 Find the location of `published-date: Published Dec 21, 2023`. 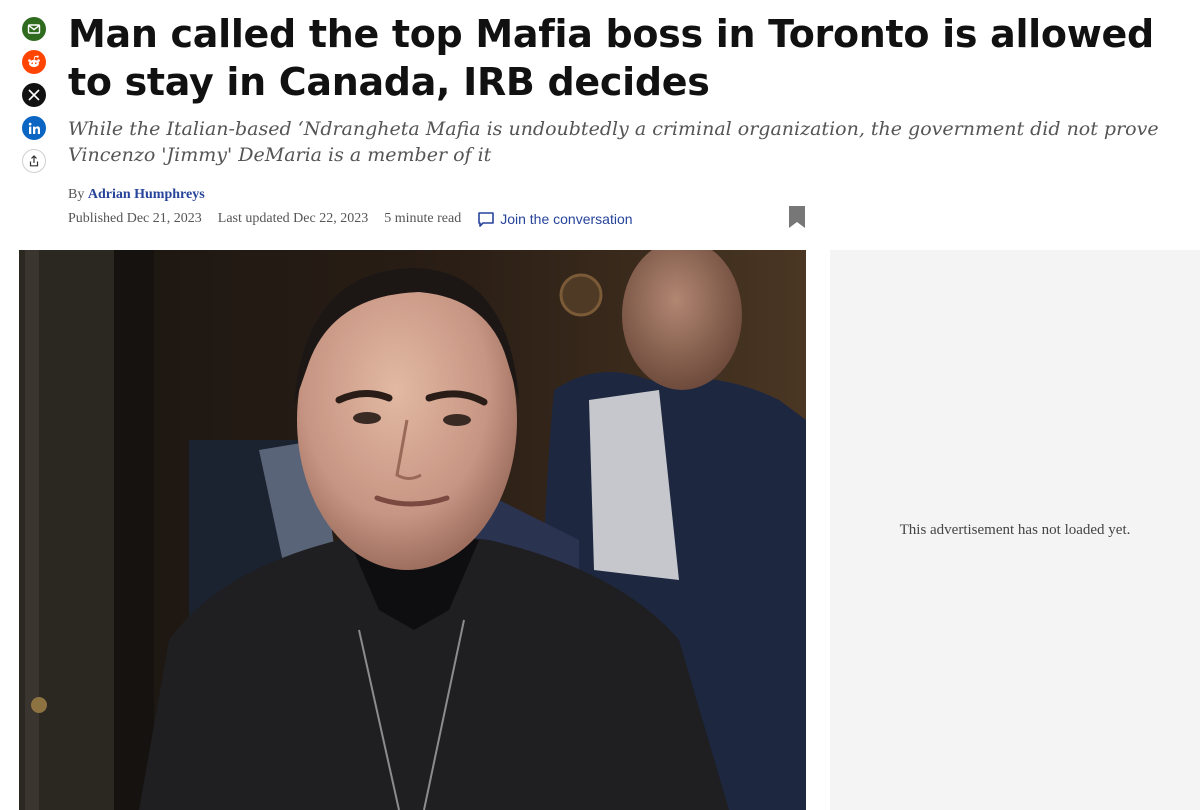

published-date: Published Dec 21, 2023 is located at coordinates (135, 218).